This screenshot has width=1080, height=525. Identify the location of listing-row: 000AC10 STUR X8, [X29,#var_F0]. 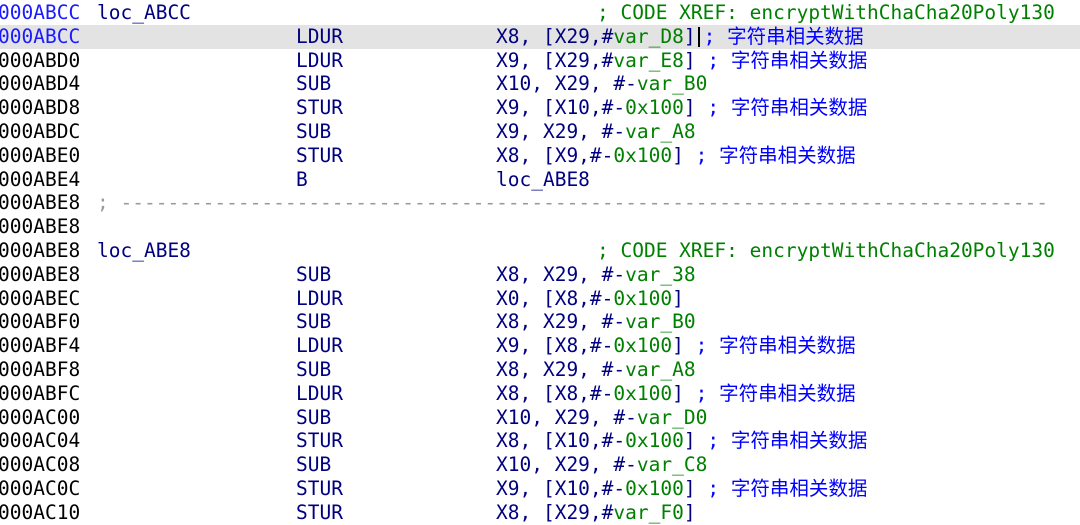
(540, 513).